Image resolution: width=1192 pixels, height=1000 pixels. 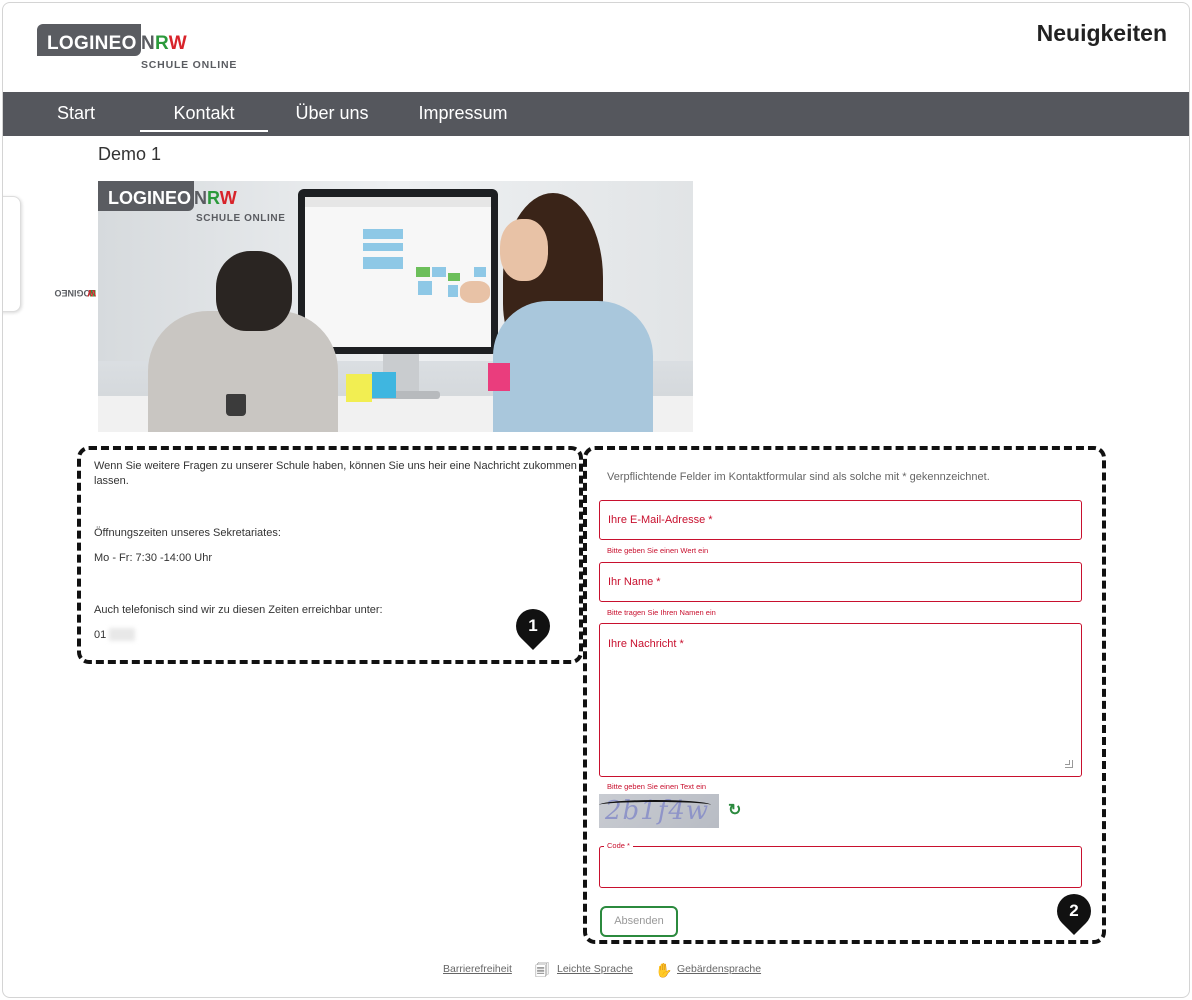 I want to click on message-textarea: Ihre Nachricht *, so click(x=840, y=700).